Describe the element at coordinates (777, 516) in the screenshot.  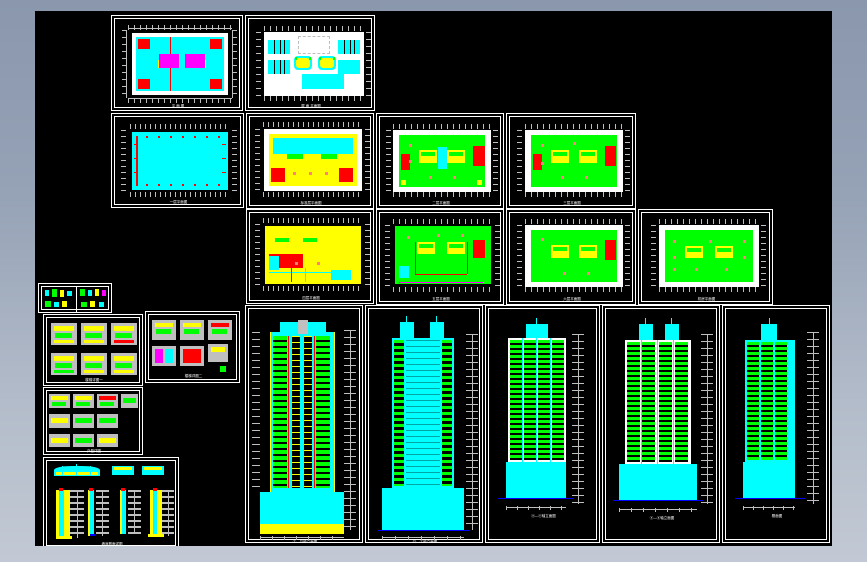
I see `sheet-caption: 剔面图` at that location.